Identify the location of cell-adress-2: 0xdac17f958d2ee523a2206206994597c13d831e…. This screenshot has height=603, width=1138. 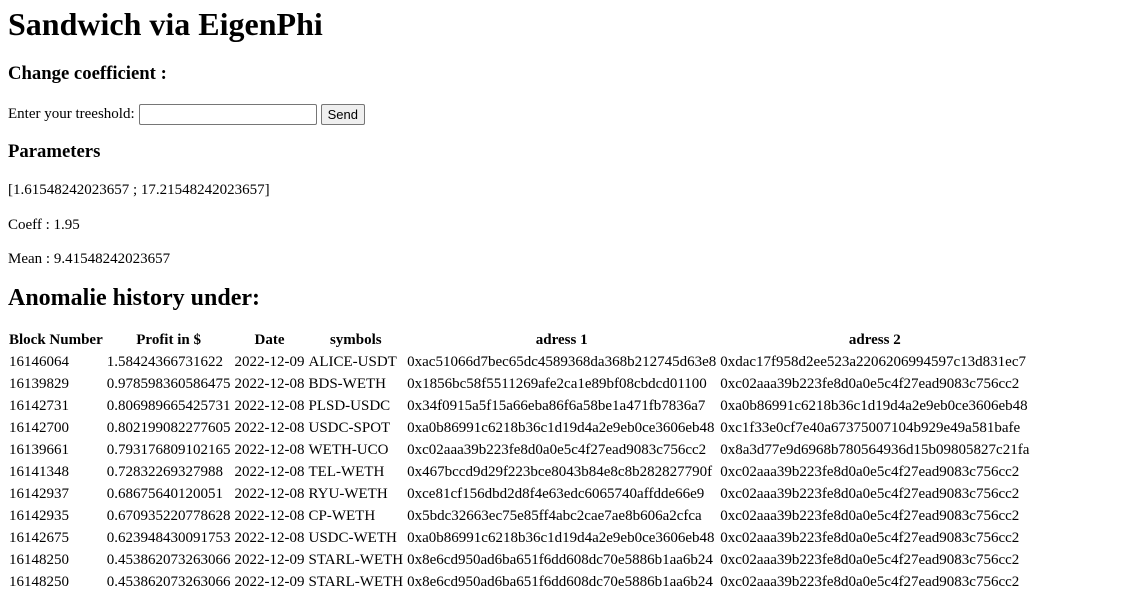
(873, 362).